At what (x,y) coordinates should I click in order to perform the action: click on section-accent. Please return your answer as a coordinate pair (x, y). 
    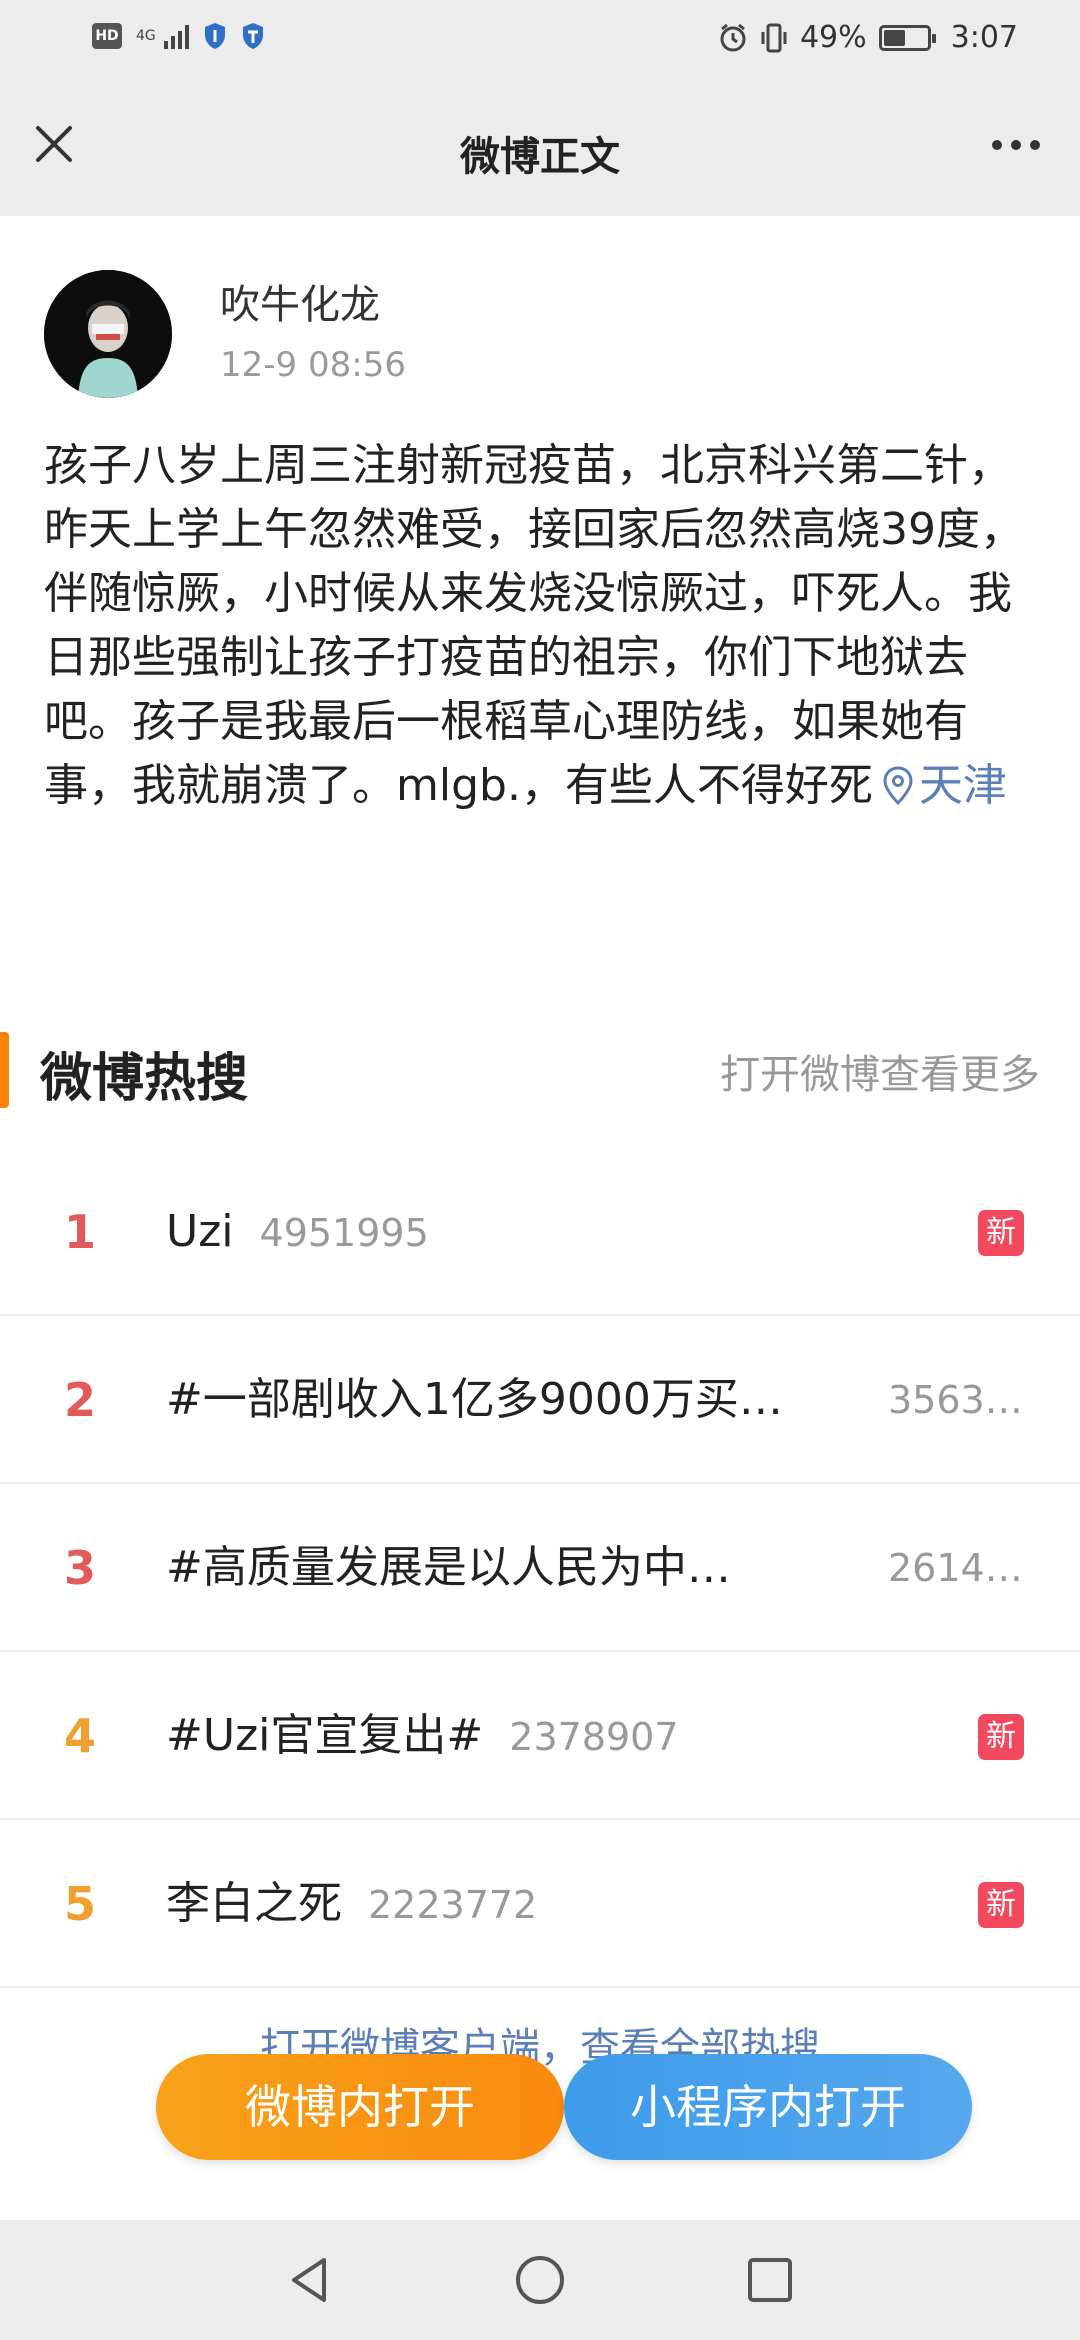
    Looking at the image, I should click on (4, 1070).